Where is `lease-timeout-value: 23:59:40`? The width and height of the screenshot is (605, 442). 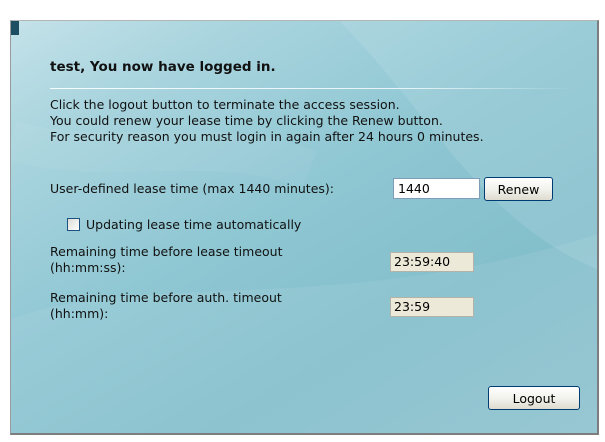 lease-timeout-value: 23:59:40 is located at coordinates (432, 262).